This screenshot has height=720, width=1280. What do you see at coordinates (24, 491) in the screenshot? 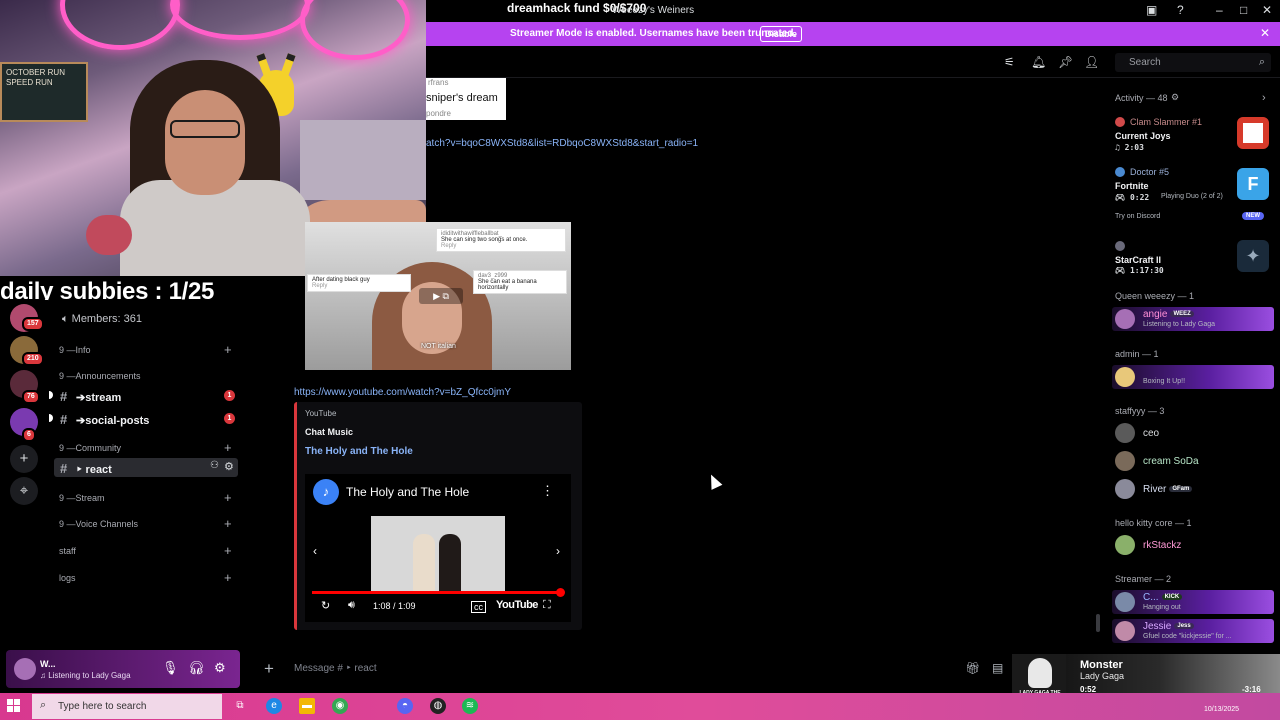
I see `discover-icon: ⌖` at bounding box center [24, 491].